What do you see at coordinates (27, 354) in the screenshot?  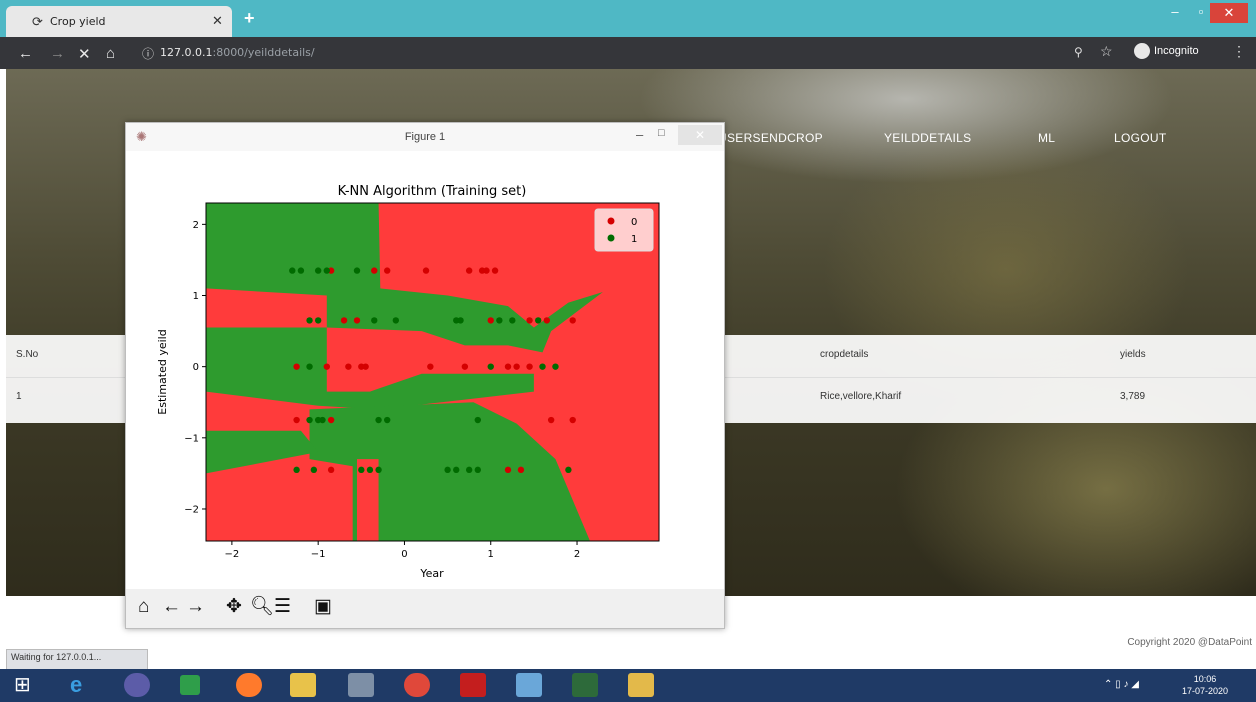 I see `header-sno: S.No` at bounding box center [27, 354].